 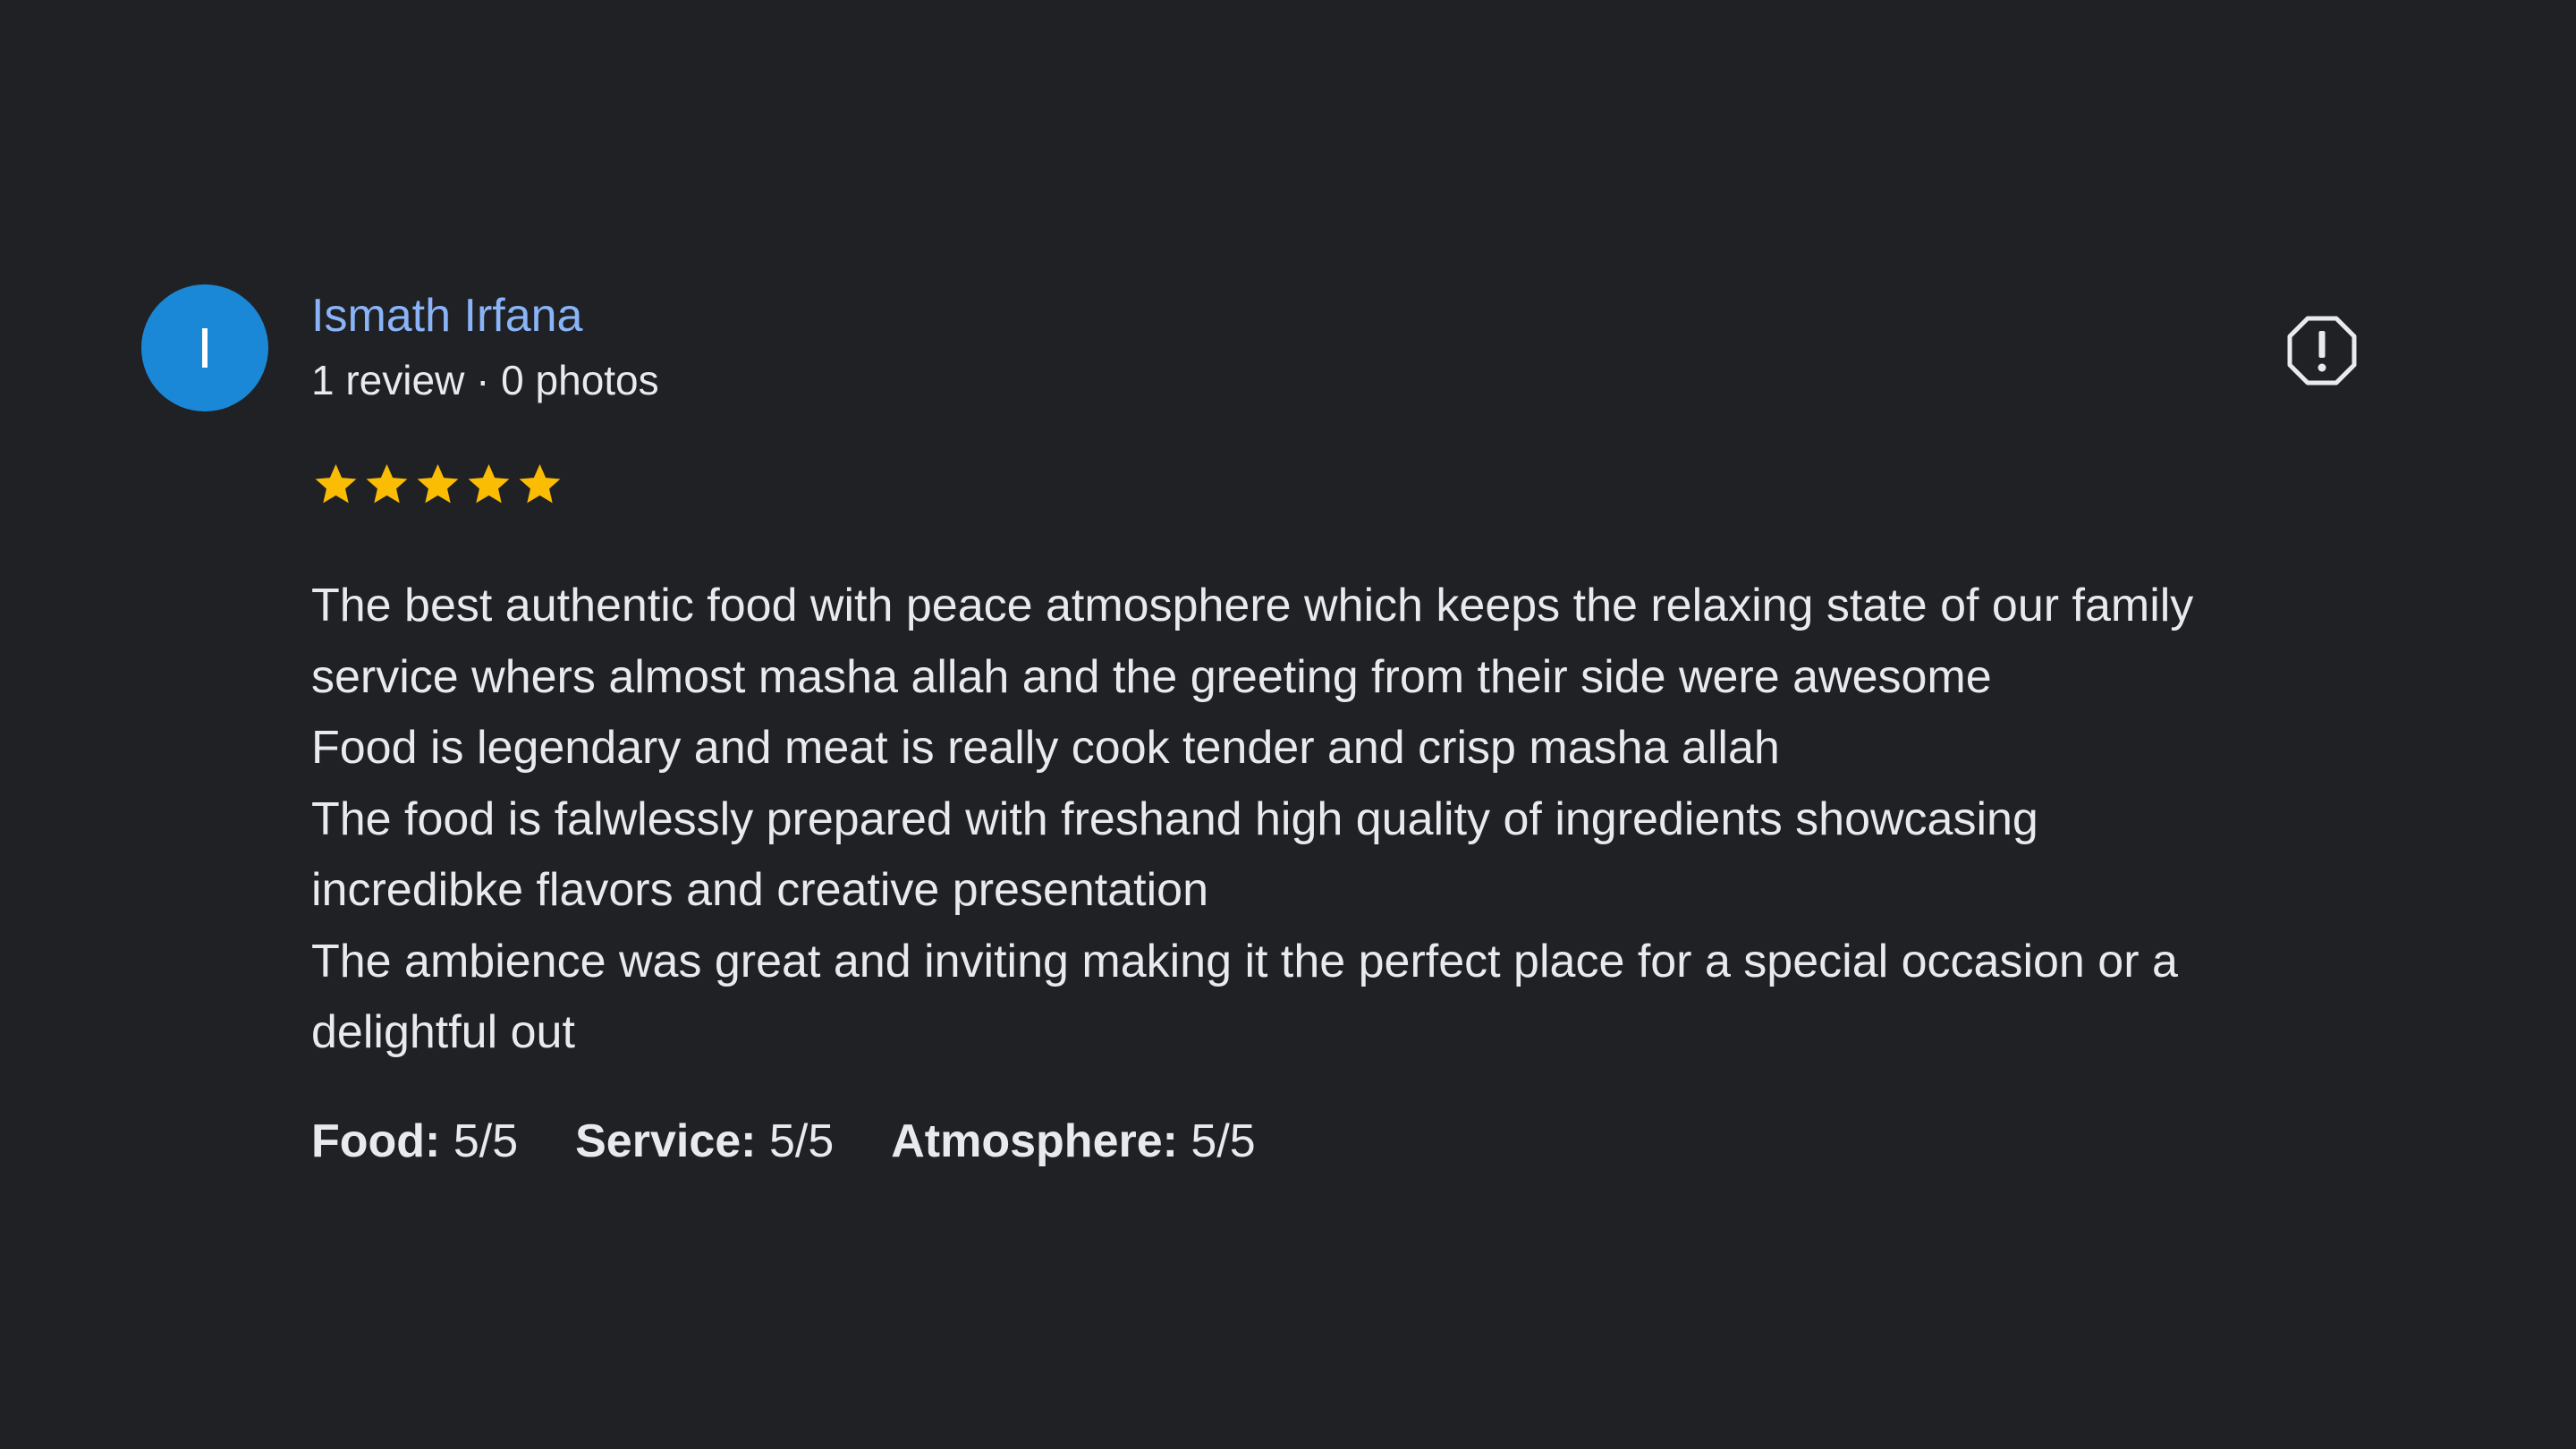 What do you see at coordinates (2322, 350) in the screenshot?
I see `report-flag-icon` at bounding box center [2322, 350].